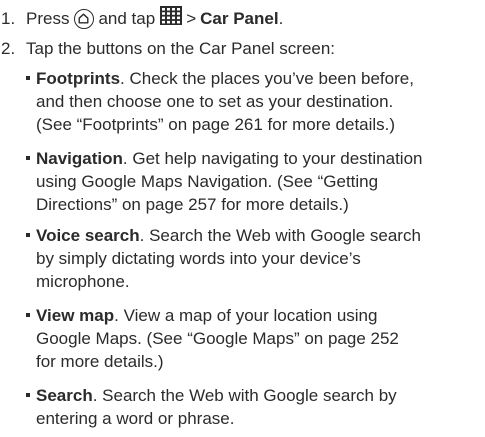  I want to click on bullet-title: Voice search, so click(88, 235).